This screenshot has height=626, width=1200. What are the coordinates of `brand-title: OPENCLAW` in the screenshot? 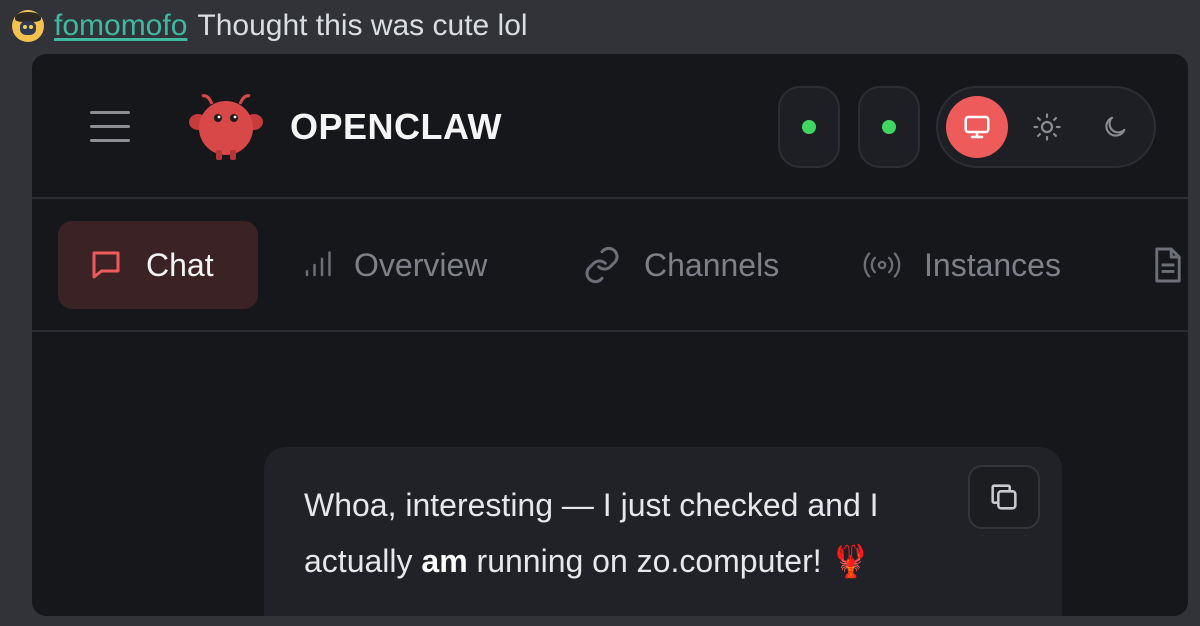 It's located at (396, 126).